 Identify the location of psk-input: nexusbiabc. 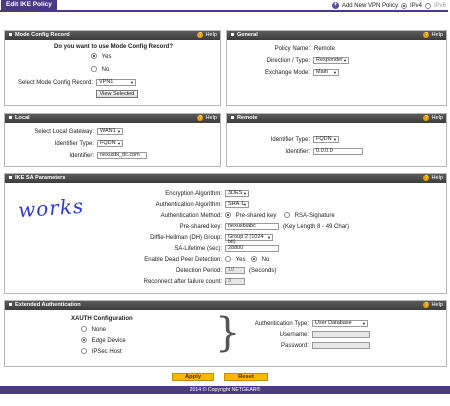
(252, 226).